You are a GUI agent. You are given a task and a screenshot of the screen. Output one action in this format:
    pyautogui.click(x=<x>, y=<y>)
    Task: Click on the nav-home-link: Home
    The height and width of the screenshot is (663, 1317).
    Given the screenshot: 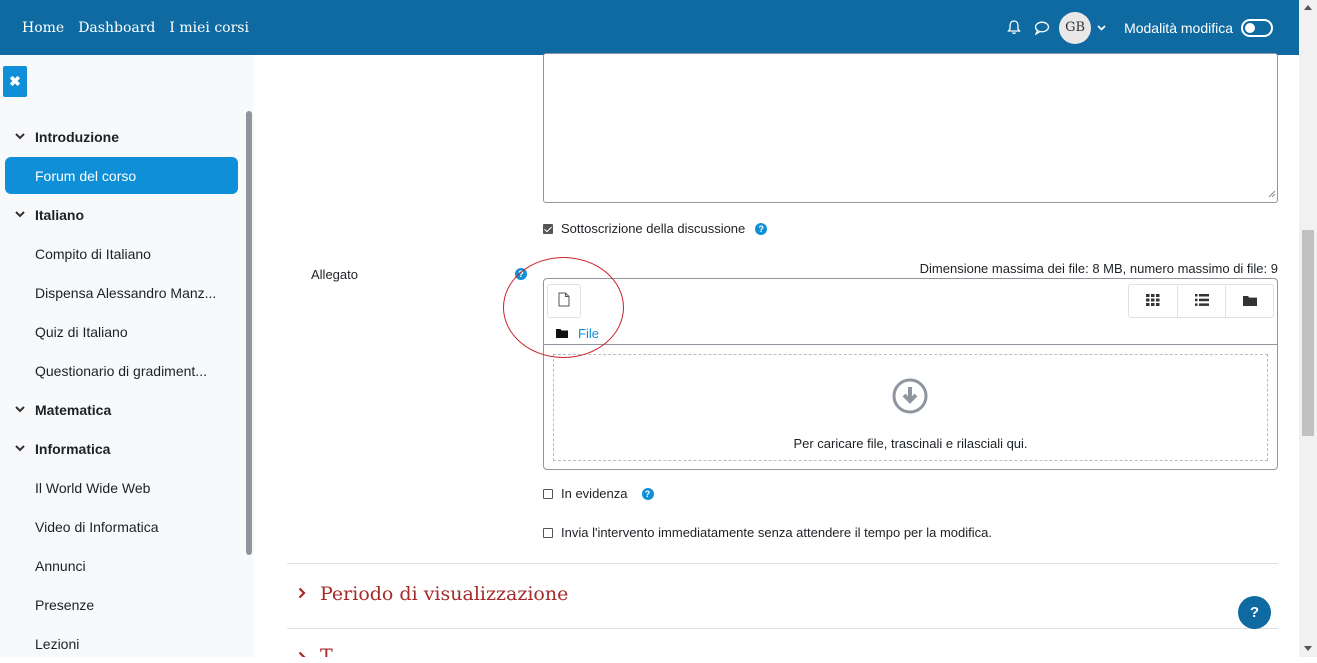 What is the action you would take?
    pyautogui.click(x=43, y=28)
    